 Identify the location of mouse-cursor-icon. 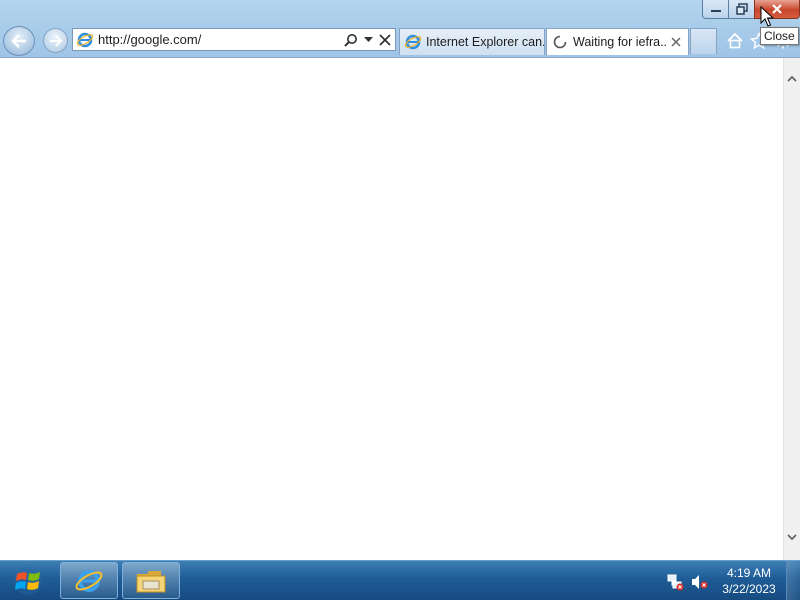
(767, 16).